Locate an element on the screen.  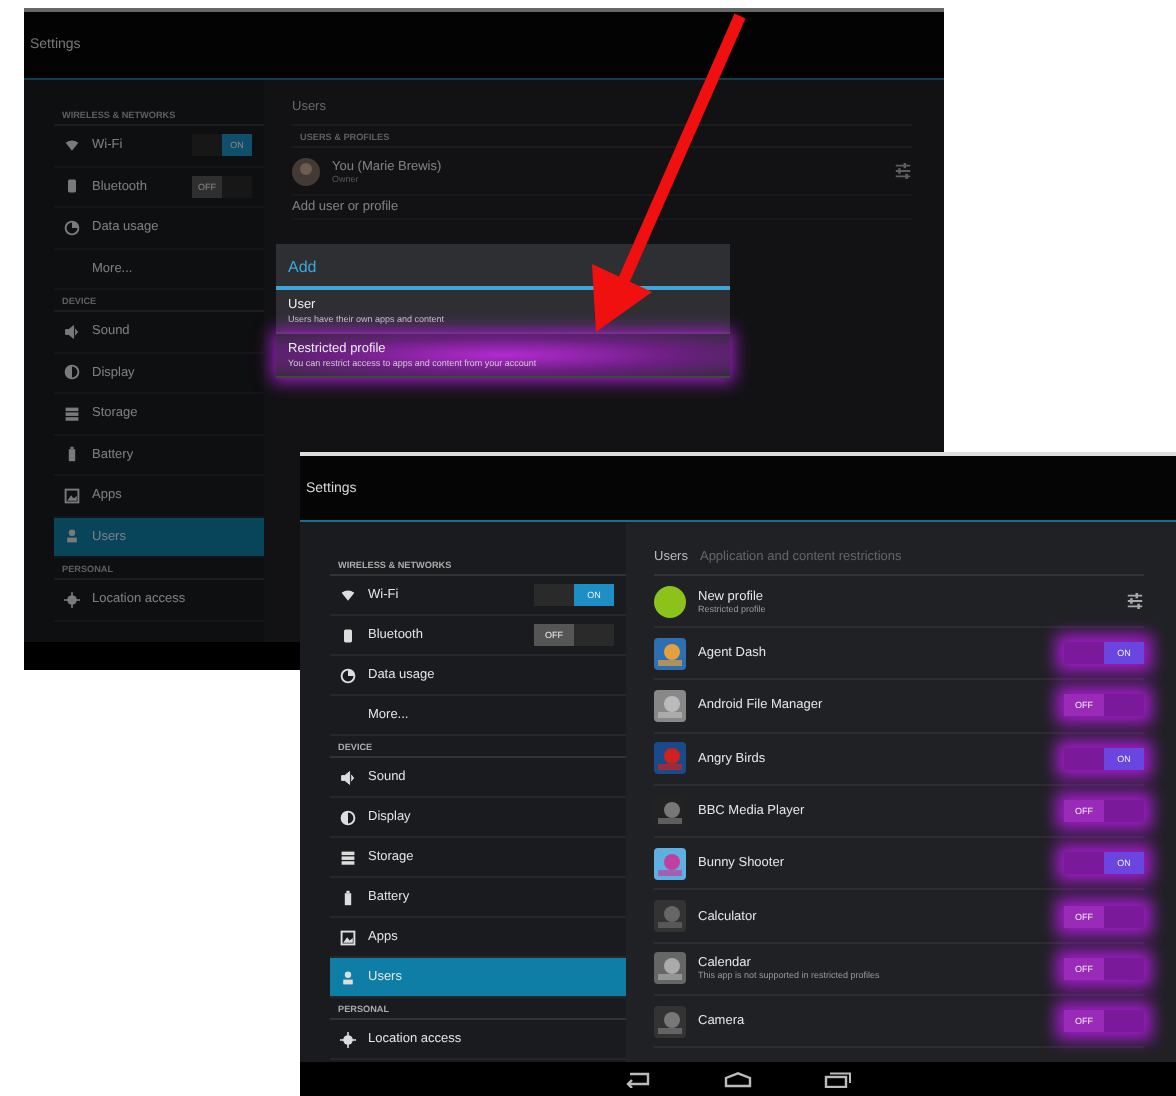
avatar-icon is located at coordinates (306, 171).